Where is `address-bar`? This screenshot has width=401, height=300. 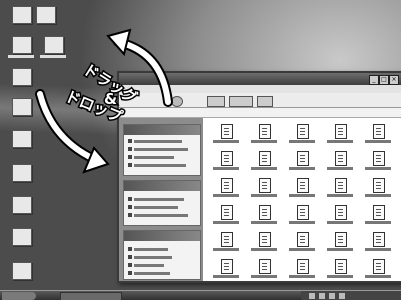 address-bar is located at coordinates (260, 113).